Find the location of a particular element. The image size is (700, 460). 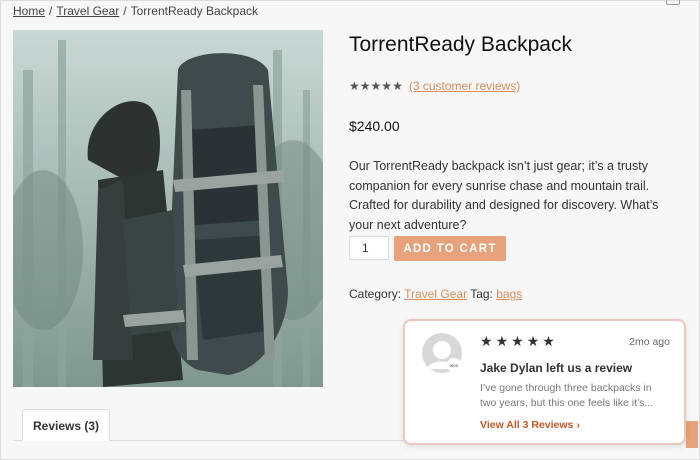

rating-stars: ★ ★ ★ ★ ★ is located at coordinates (376, 86).